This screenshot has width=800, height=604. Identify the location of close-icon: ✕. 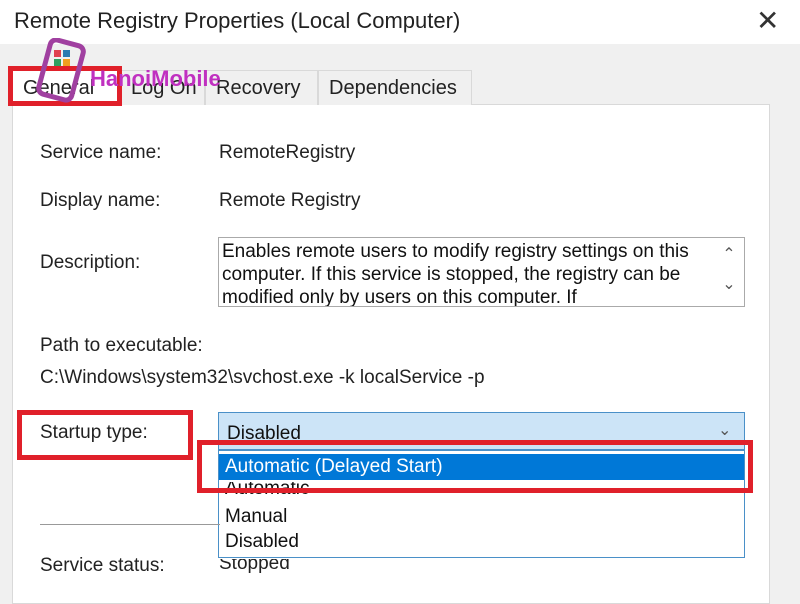
(767, 20).